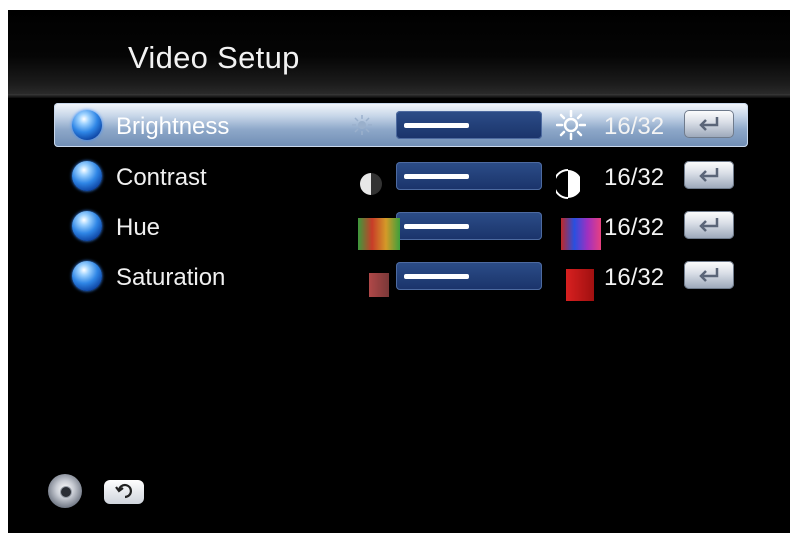 The image size is (798, 535). I want to click on dpad-navigation-icon, so click(65, 491).